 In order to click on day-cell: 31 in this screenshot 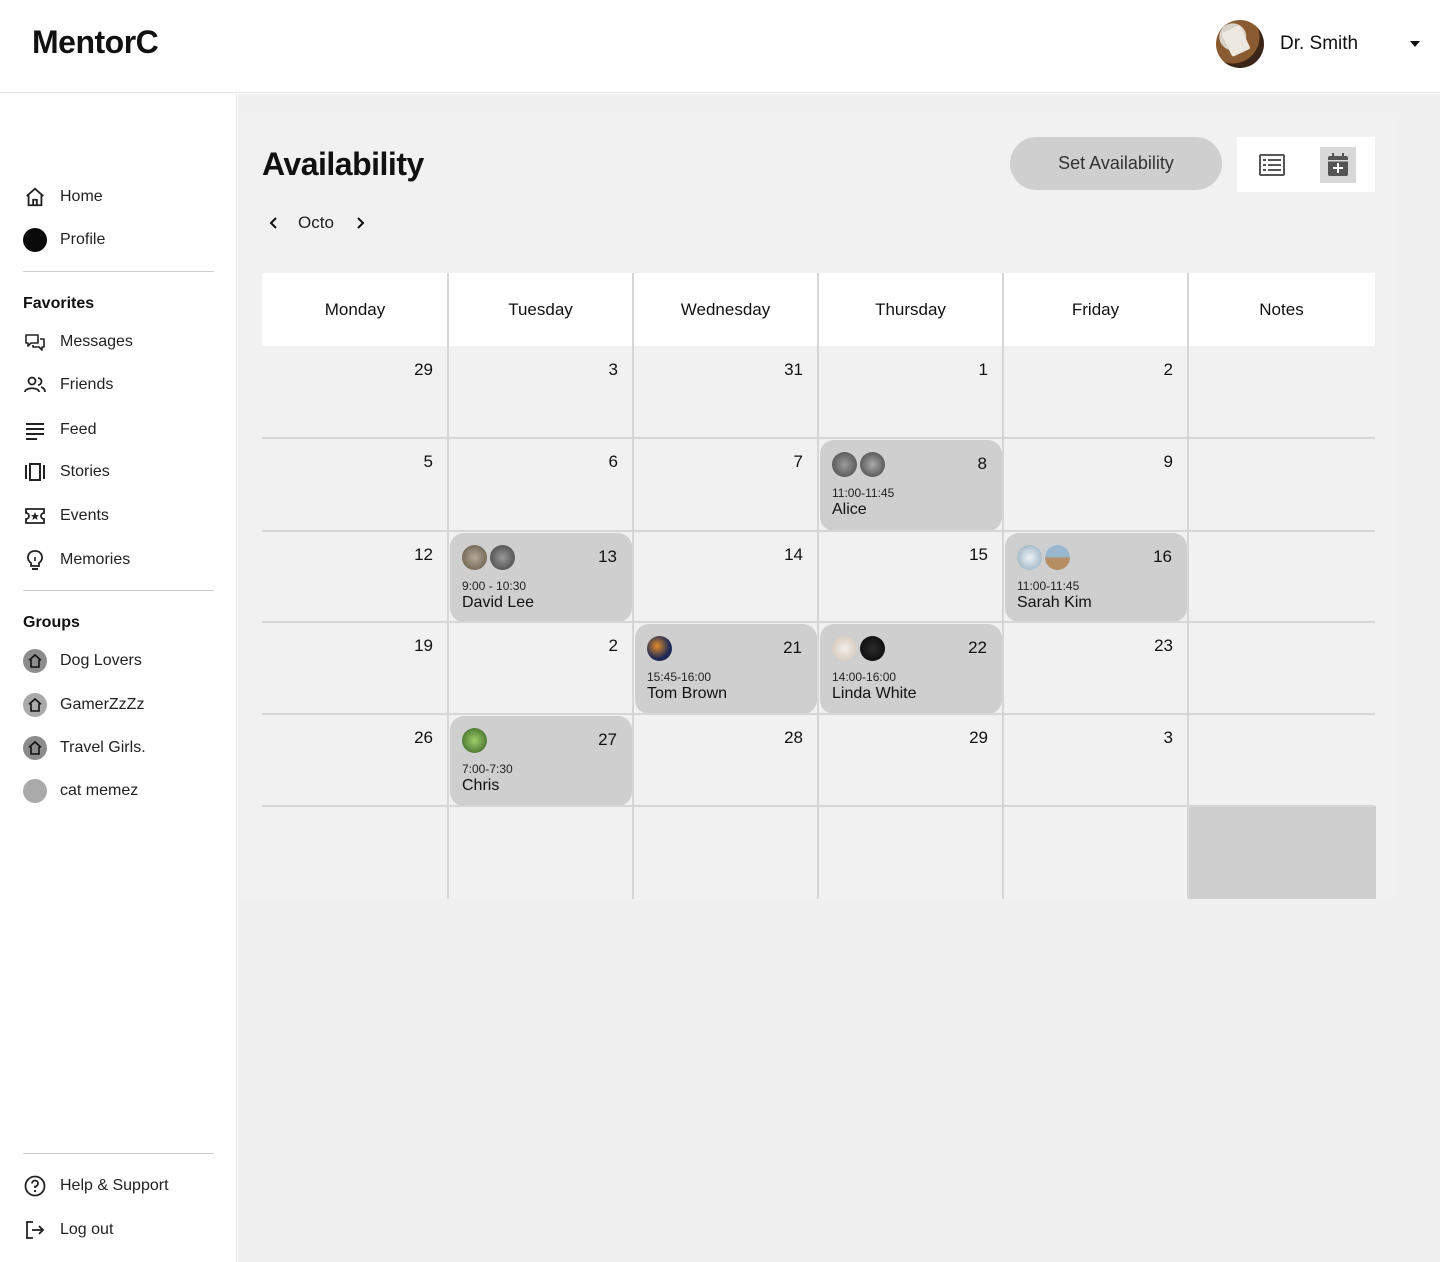, I will do `click(725, 392)`.